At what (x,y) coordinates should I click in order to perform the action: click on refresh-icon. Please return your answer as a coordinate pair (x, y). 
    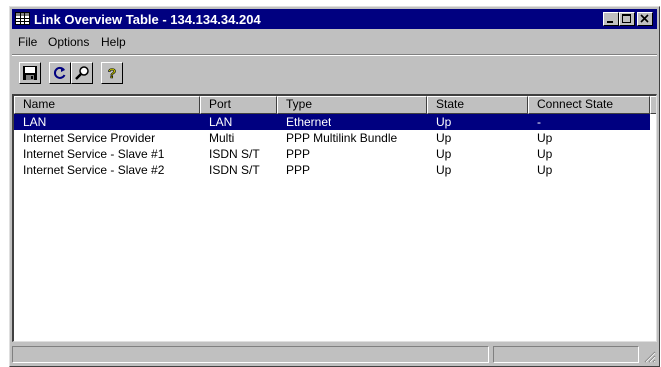
    Looking at the image, I should click on (59, 72).